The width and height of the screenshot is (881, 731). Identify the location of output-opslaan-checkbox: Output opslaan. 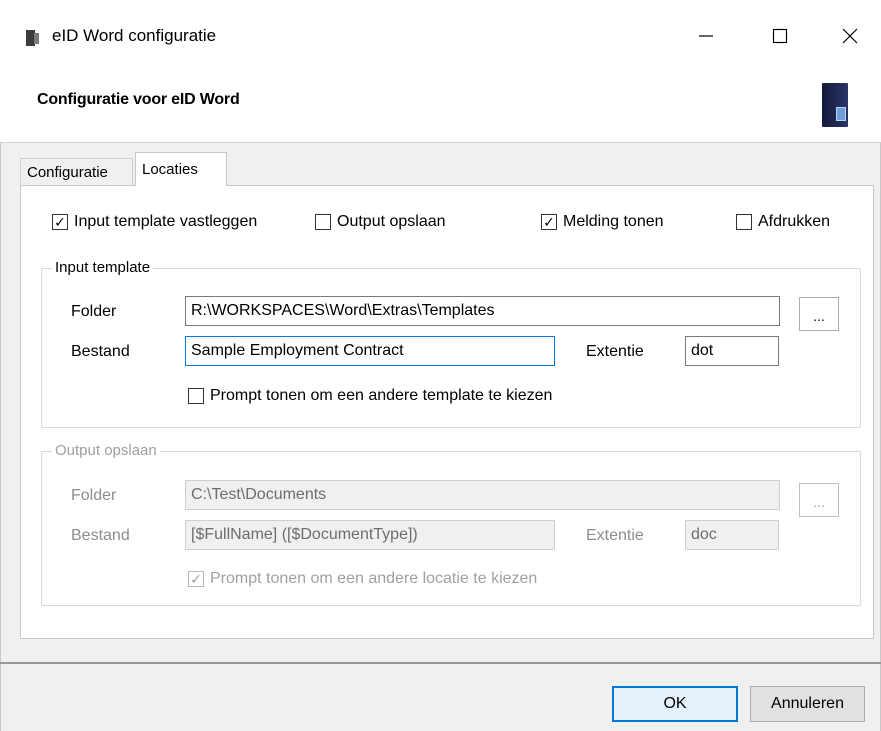
(380, 222).